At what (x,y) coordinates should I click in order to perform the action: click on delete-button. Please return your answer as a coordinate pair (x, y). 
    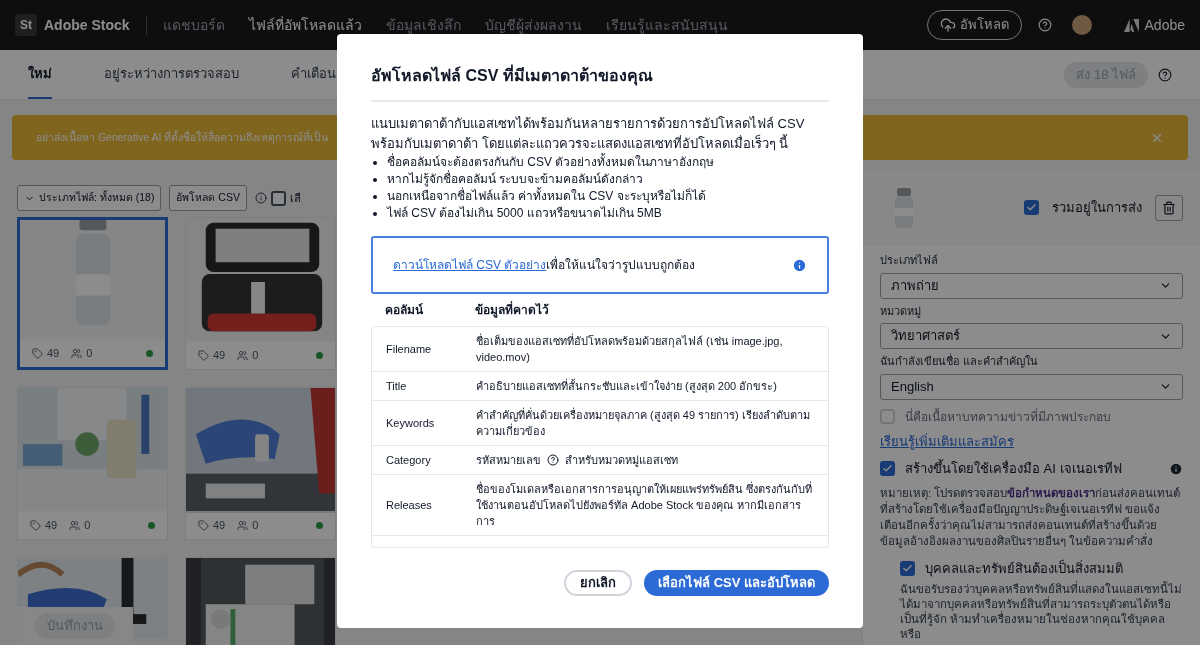
    Looking at the image, I should click on (1169, 208).